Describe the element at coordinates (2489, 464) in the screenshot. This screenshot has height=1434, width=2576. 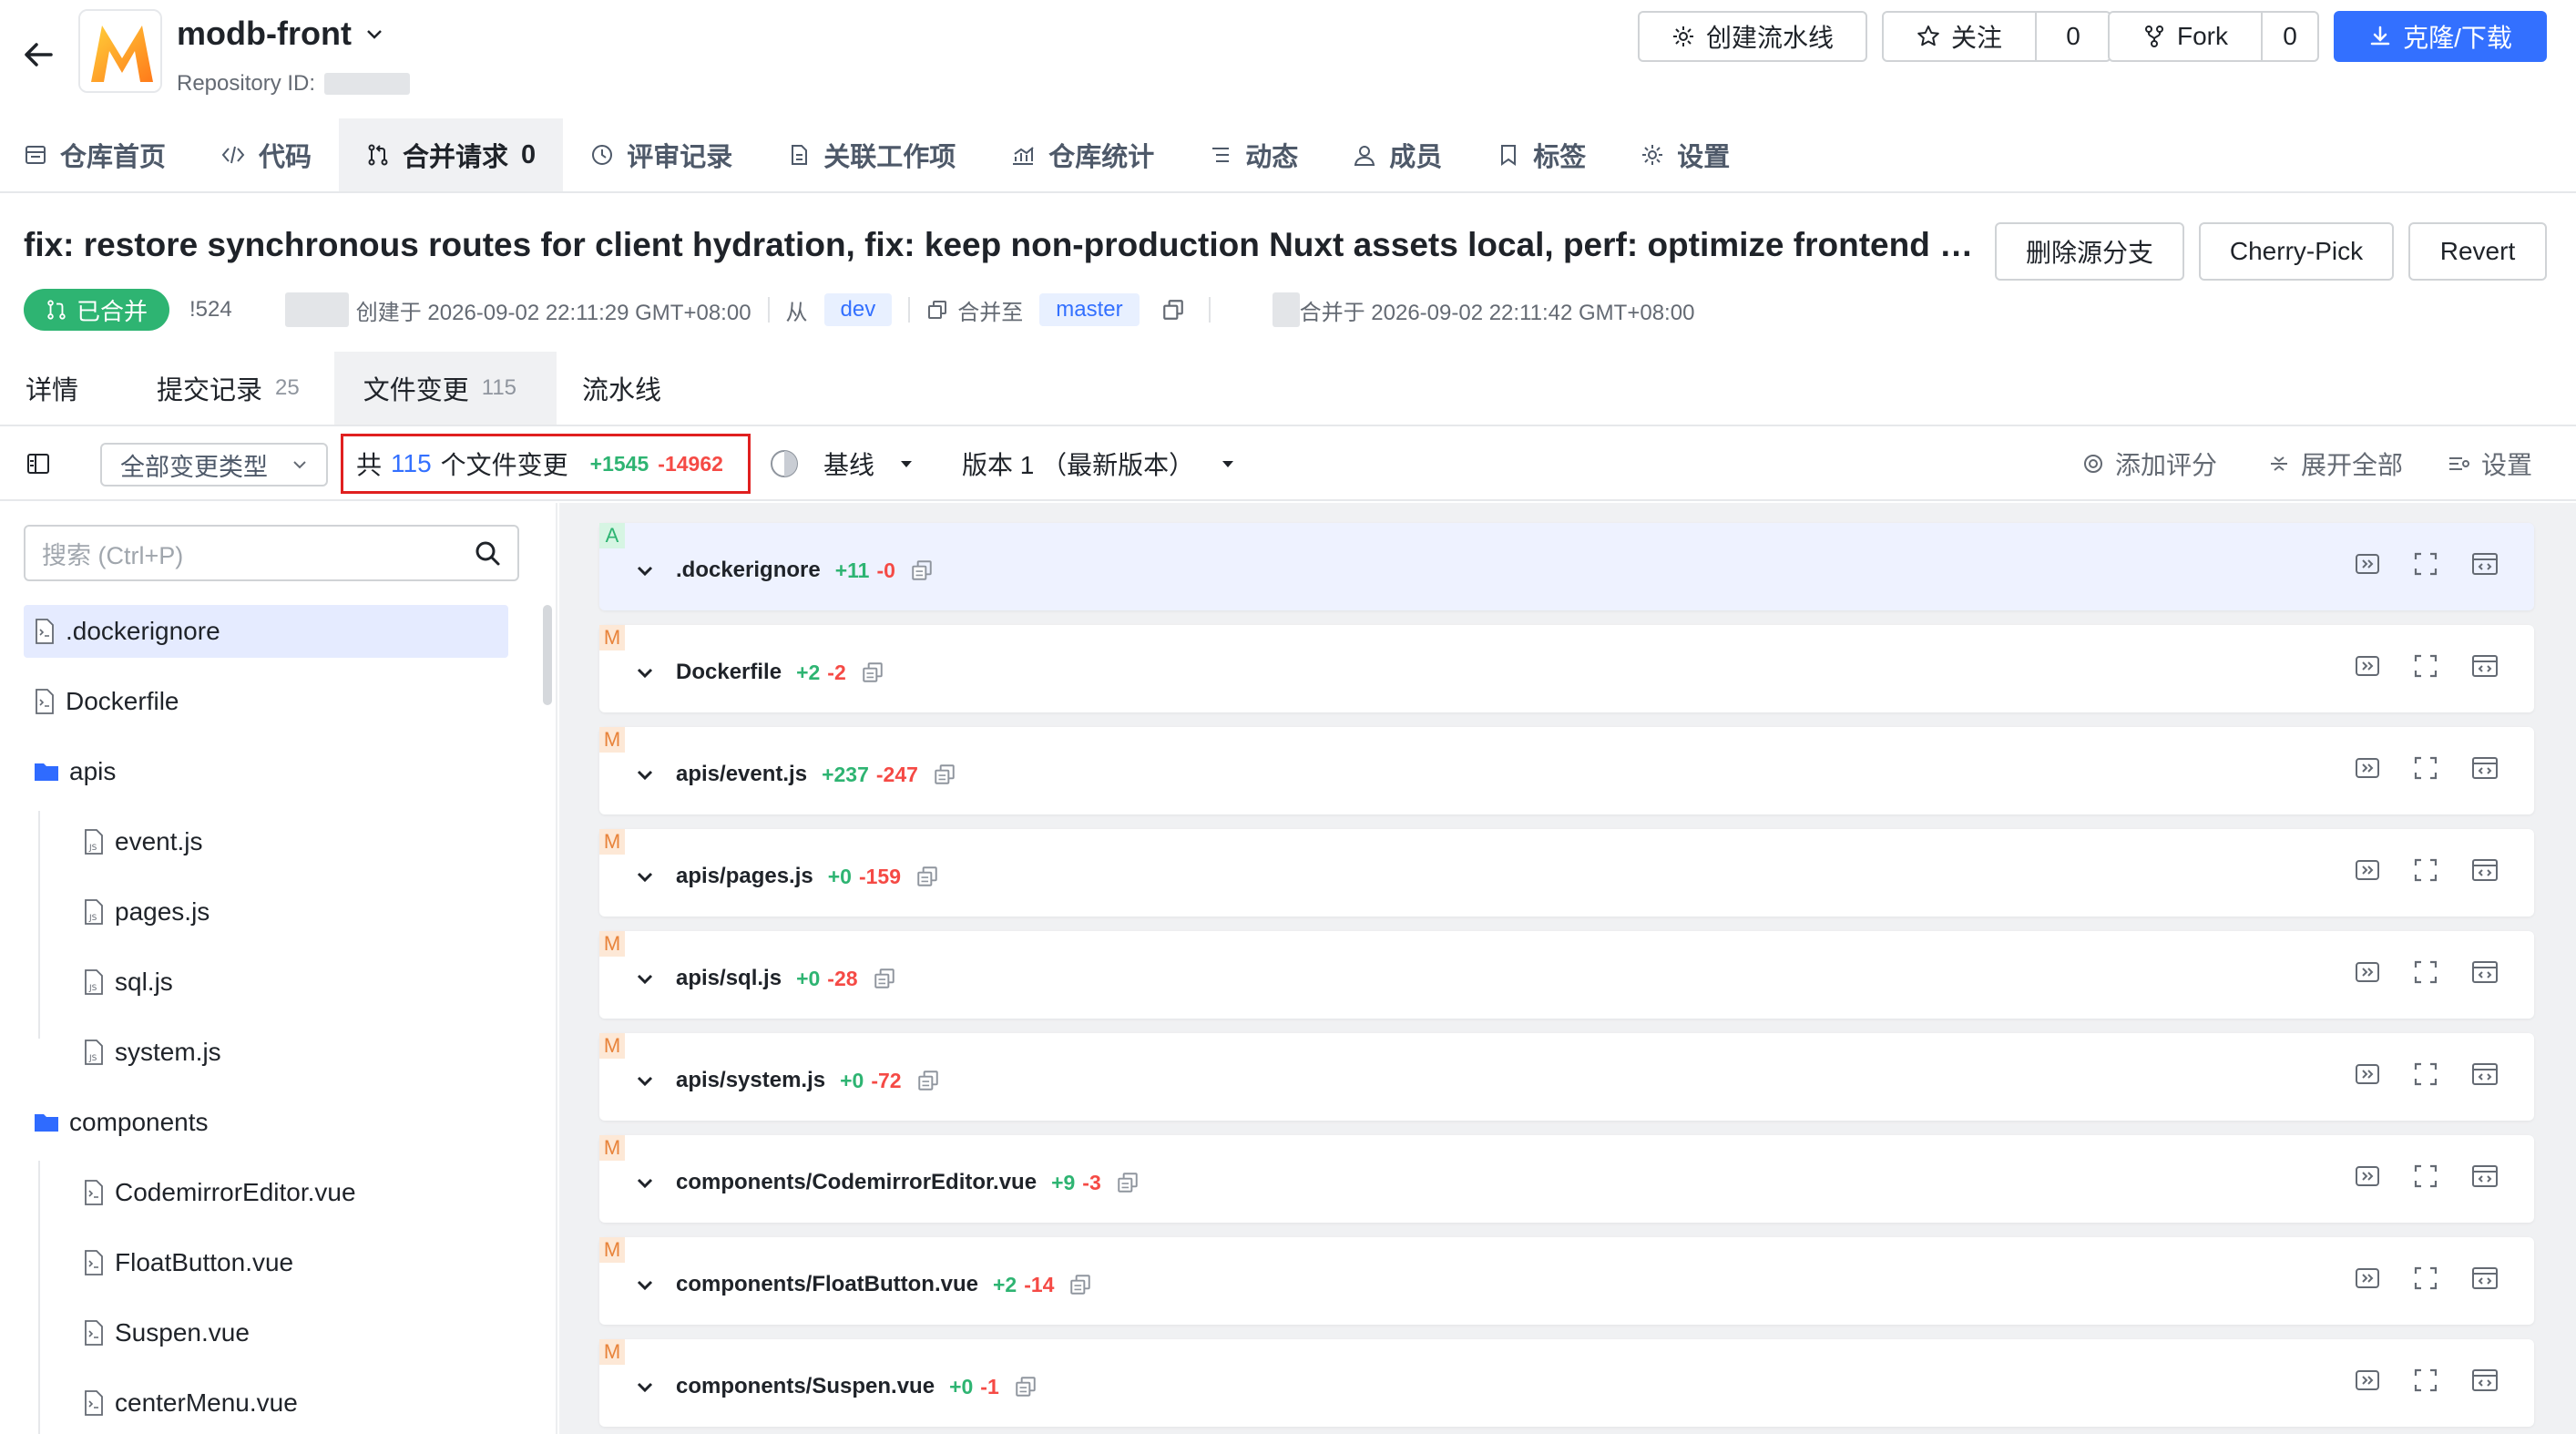
I see `diff-settings-button: 设置` at that location.